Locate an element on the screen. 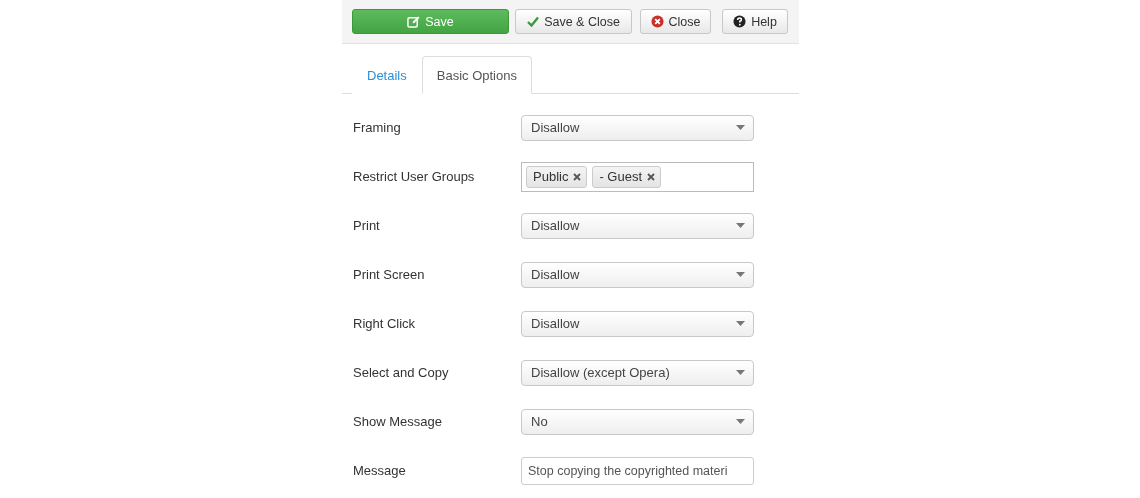 This screenshot has height=498, width=1140. field-label: Print Screen is located at coordinates (389, 274).